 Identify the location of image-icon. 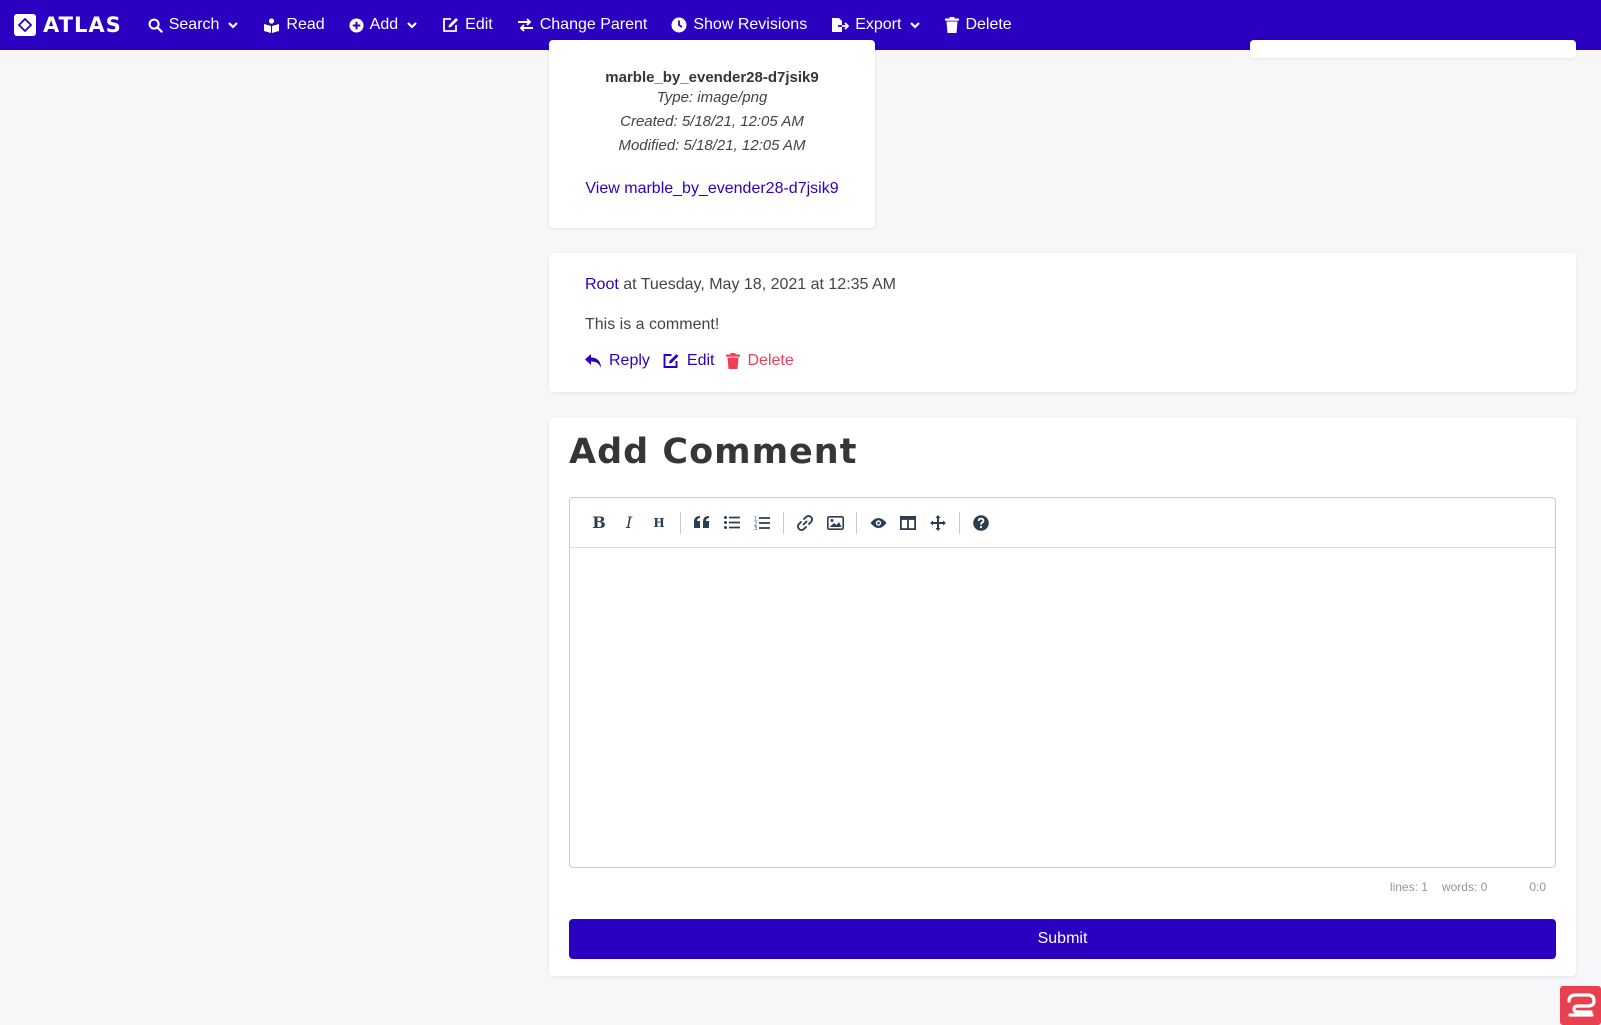
(835, 522).